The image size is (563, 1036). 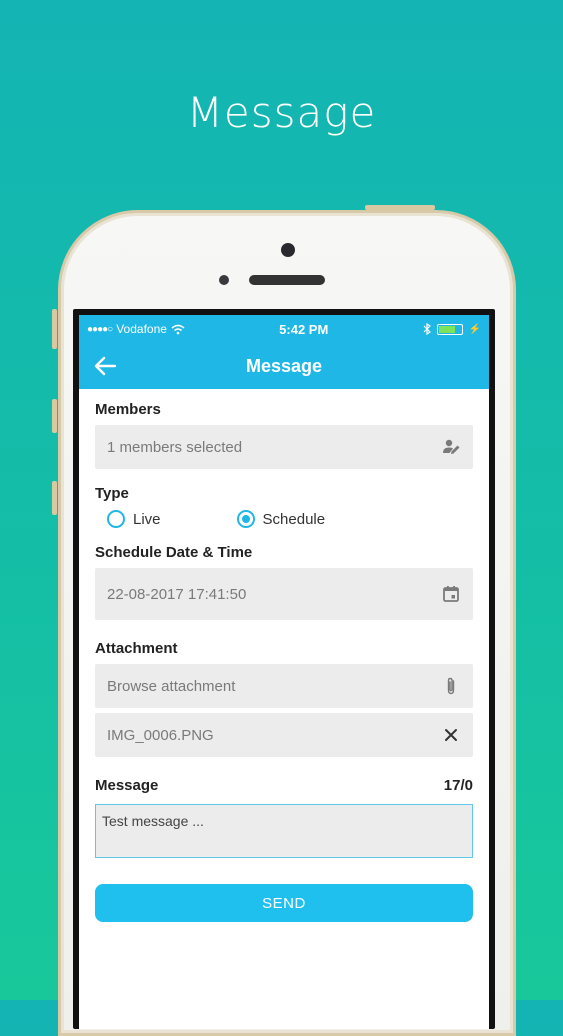 I want to click on members-field: 1 members selected, so click(x=284, y=447).